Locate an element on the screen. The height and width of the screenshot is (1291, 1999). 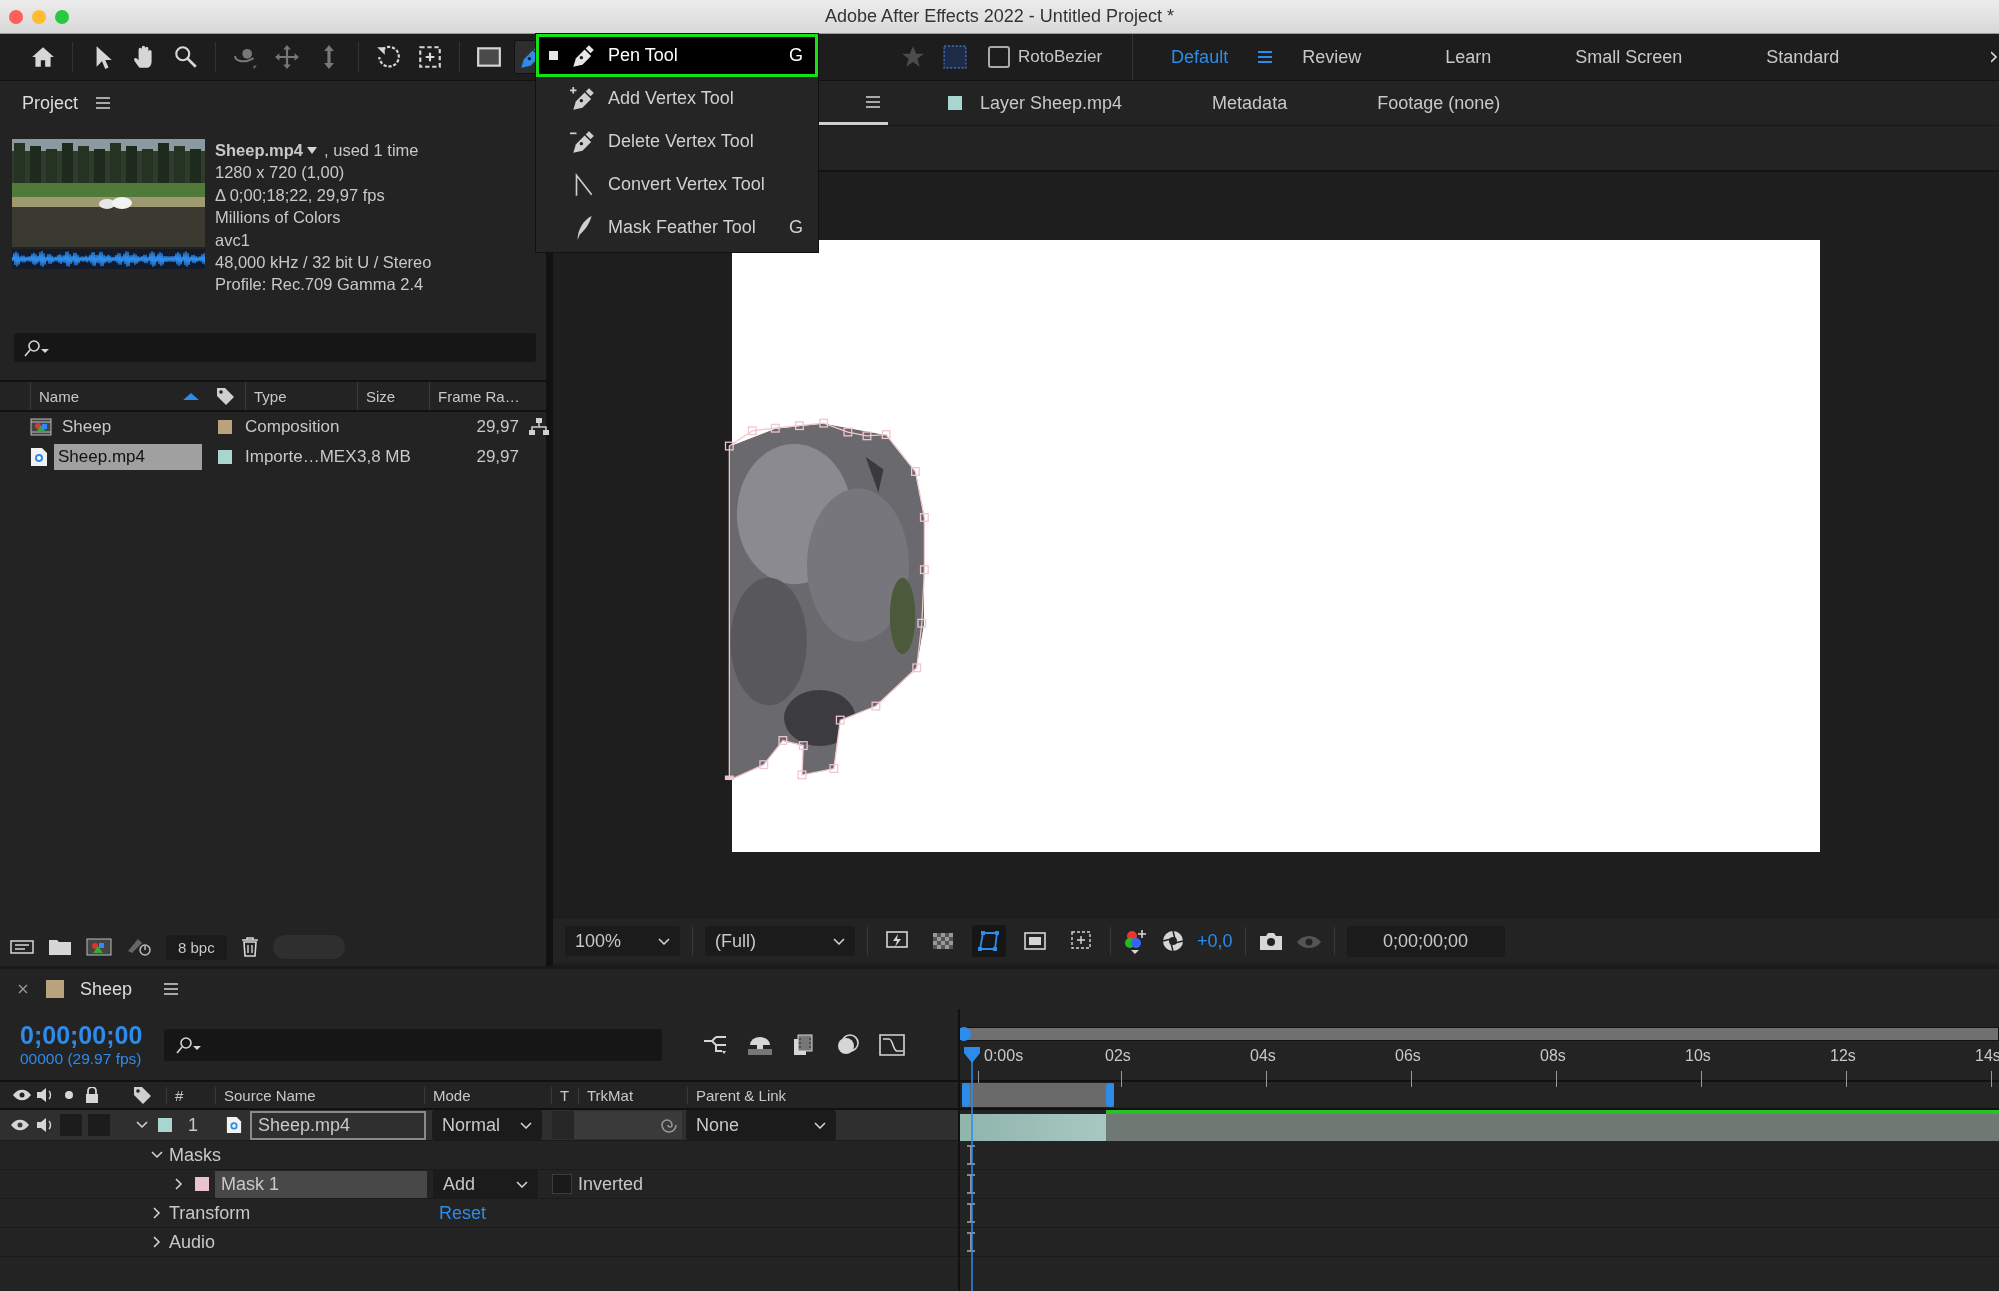
workspace-tab: Default is located at coordinates (1200, 57).